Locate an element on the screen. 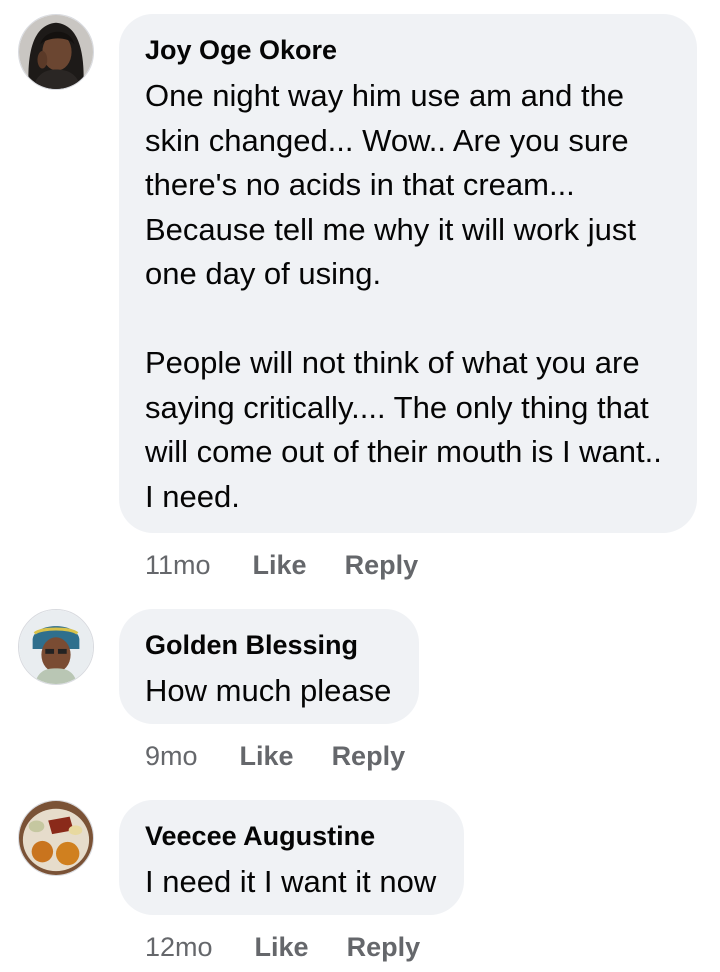  comment-author: Golden Blessing is located at coordinates (268, 645).